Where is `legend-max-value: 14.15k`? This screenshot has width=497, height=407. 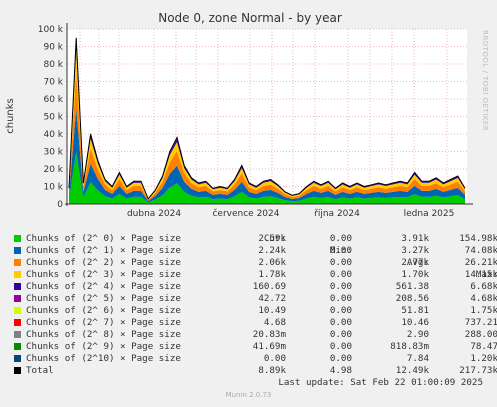
legend-max-value: 14.15k is located at coordinates (480, 274).